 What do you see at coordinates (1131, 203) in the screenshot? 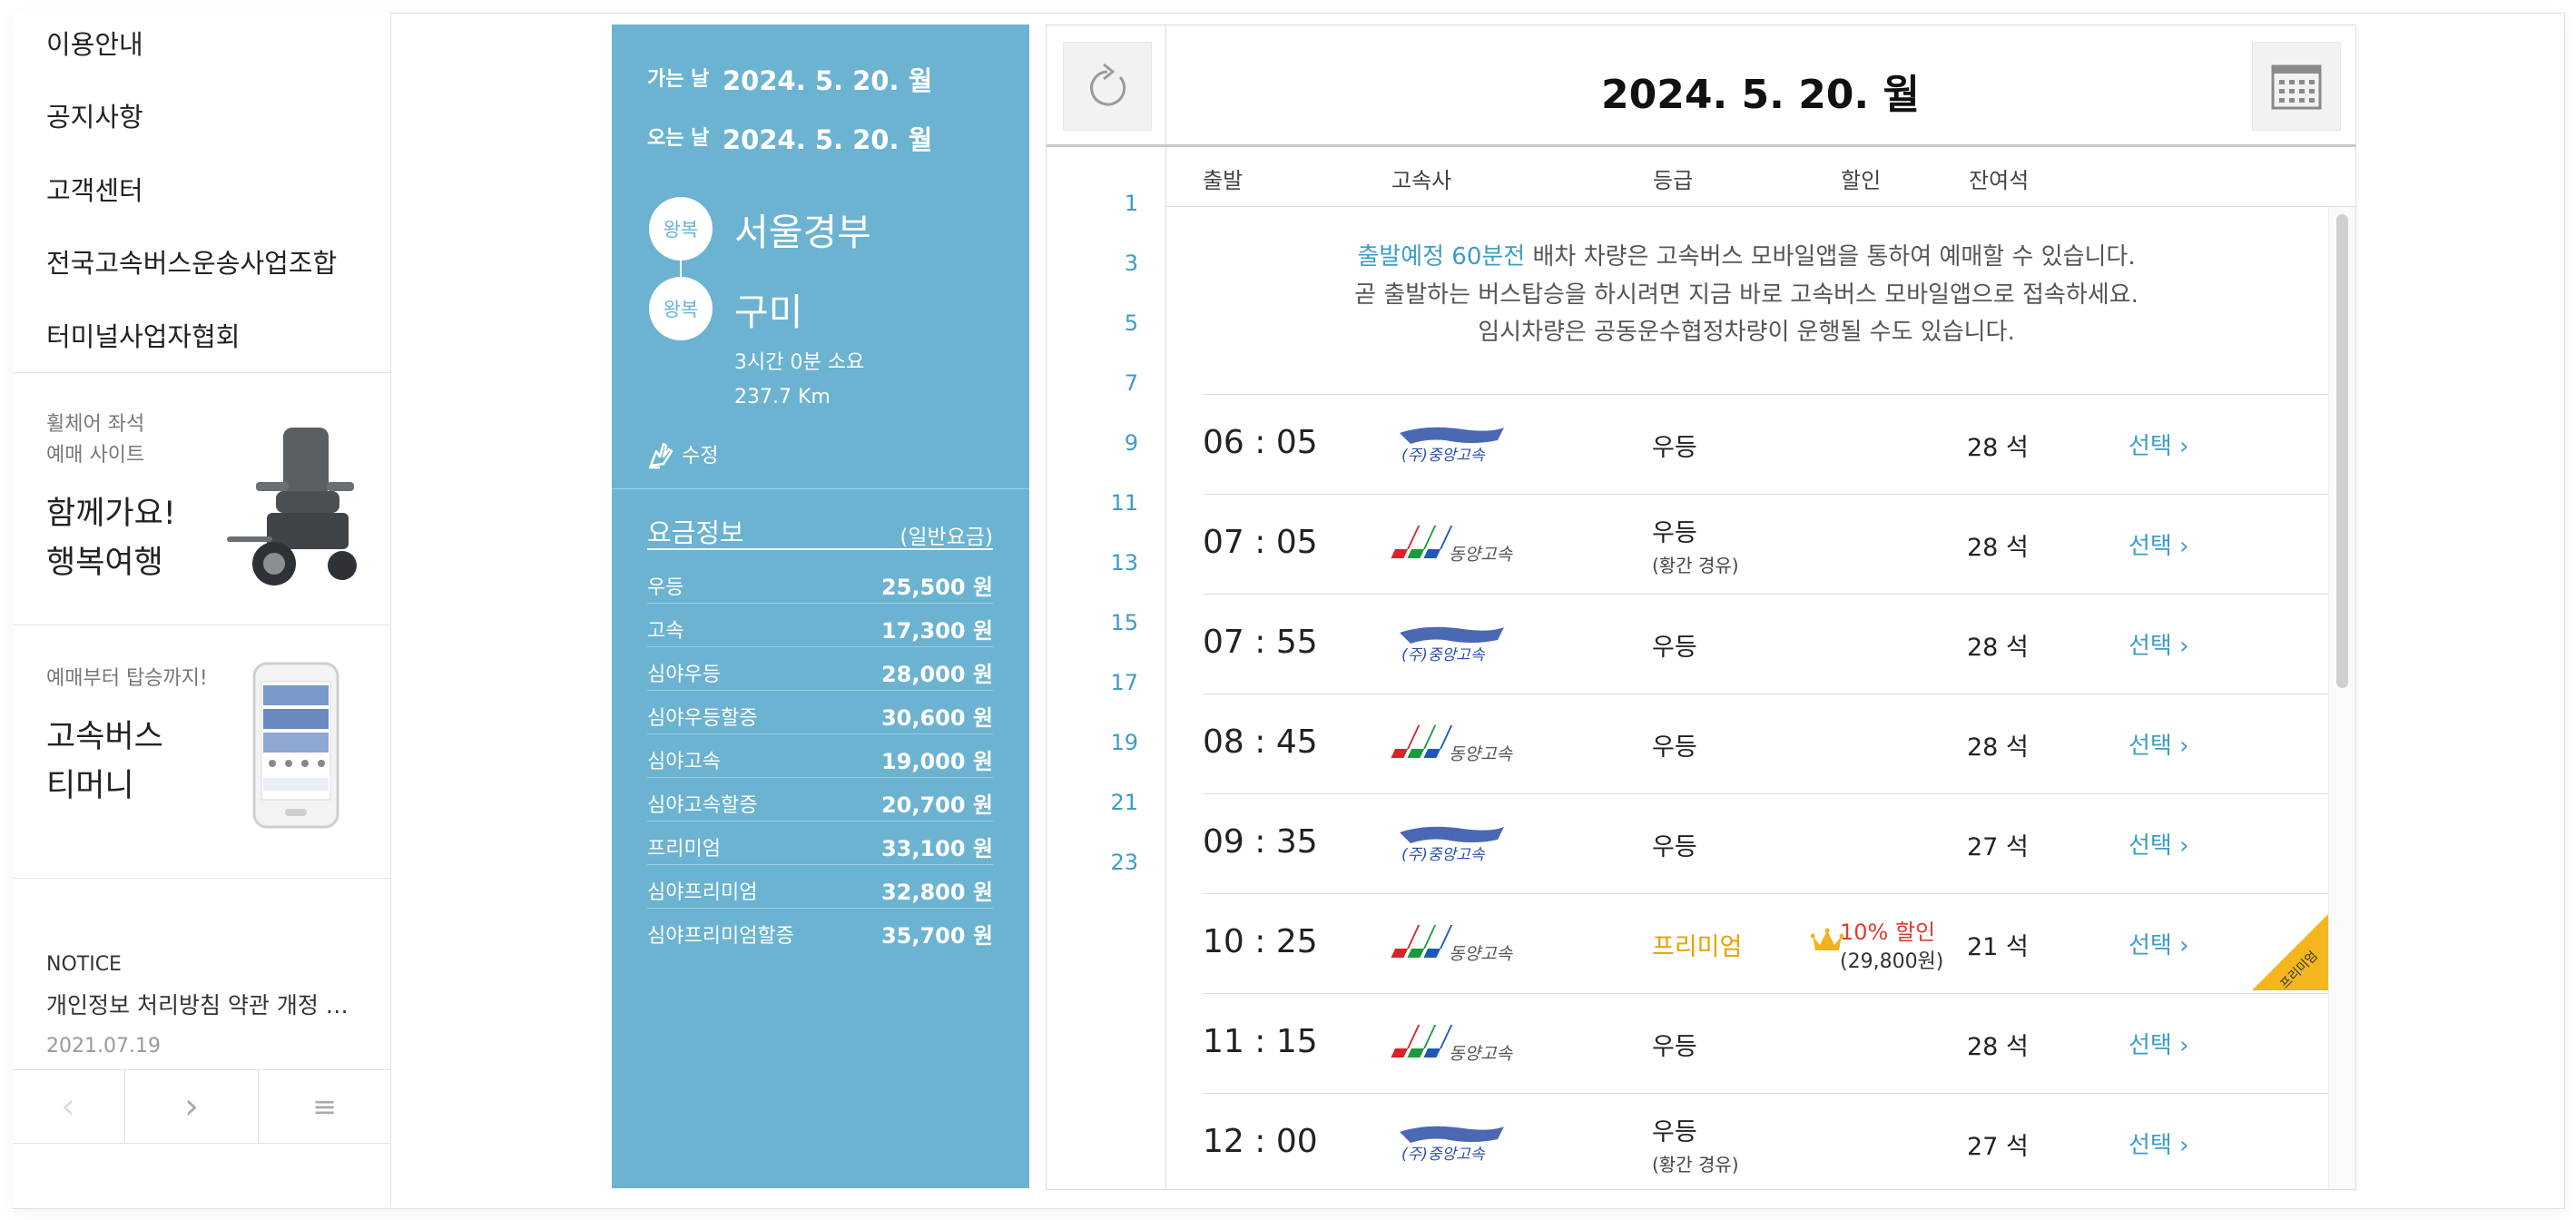
I see `hour-link: 1` at bounding box center [1131, 203].